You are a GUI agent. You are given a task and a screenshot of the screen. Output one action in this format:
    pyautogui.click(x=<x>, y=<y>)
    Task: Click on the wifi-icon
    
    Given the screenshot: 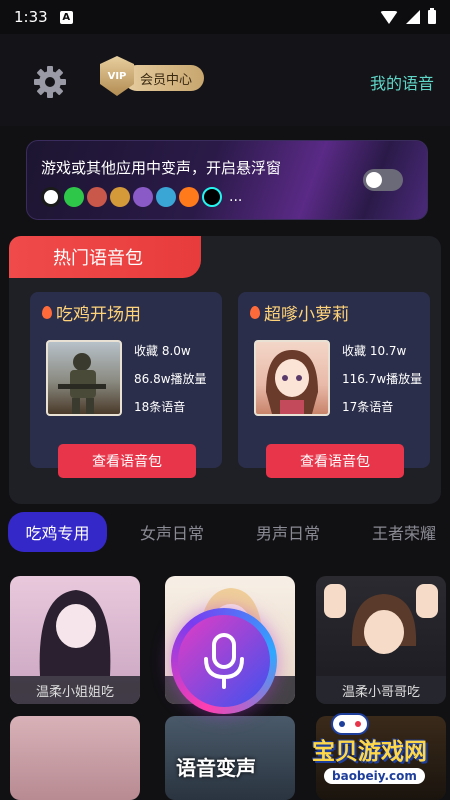 What is the action you would take?
    pyautogui.click(x=389, y=17)
    